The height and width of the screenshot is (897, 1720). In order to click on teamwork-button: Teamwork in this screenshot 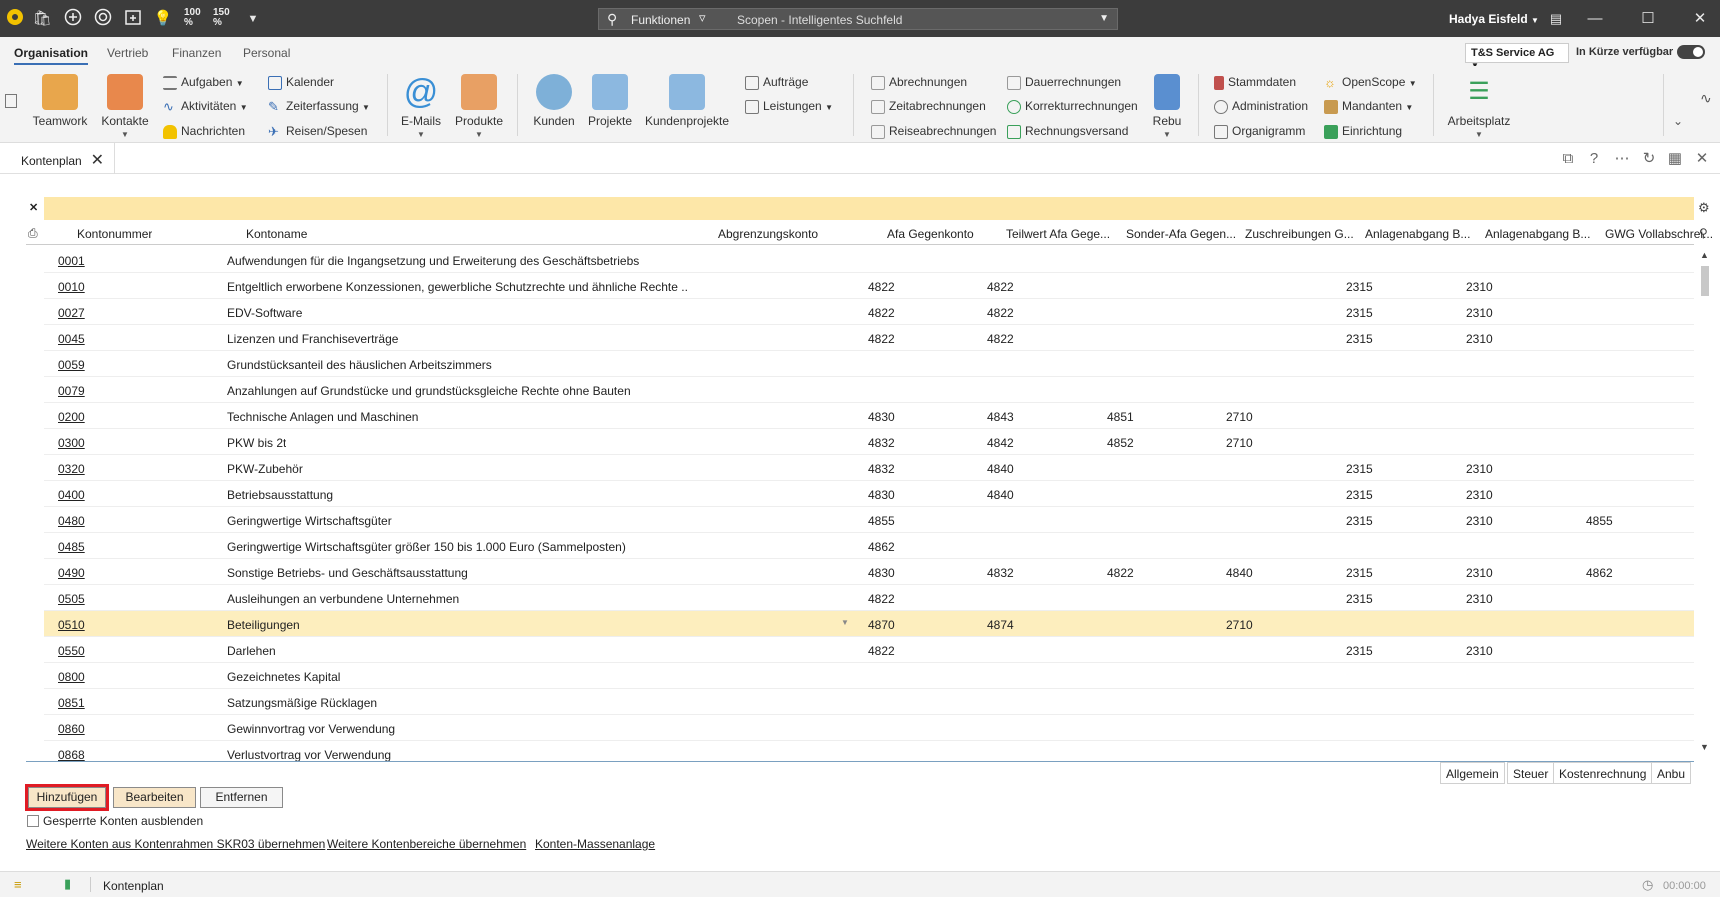, I will do `click(60, 101)`.